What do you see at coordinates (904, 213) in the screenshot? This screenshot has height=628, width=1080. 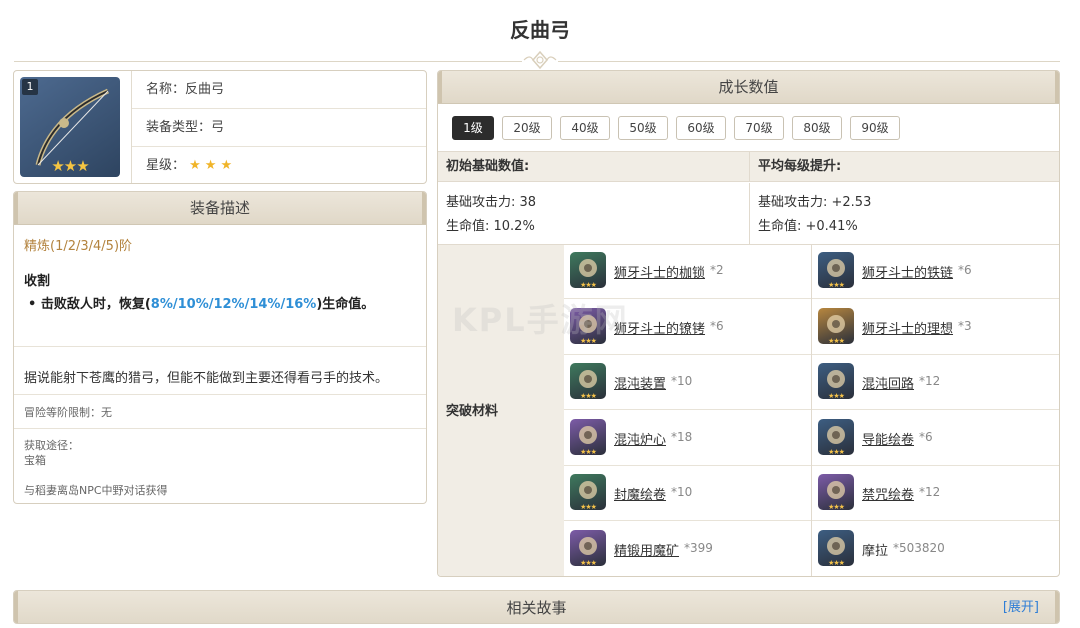 I see `per-level-stats: 基础攻击力: +2.53 生命值: +0.41%` at bounding box center [904, 213].